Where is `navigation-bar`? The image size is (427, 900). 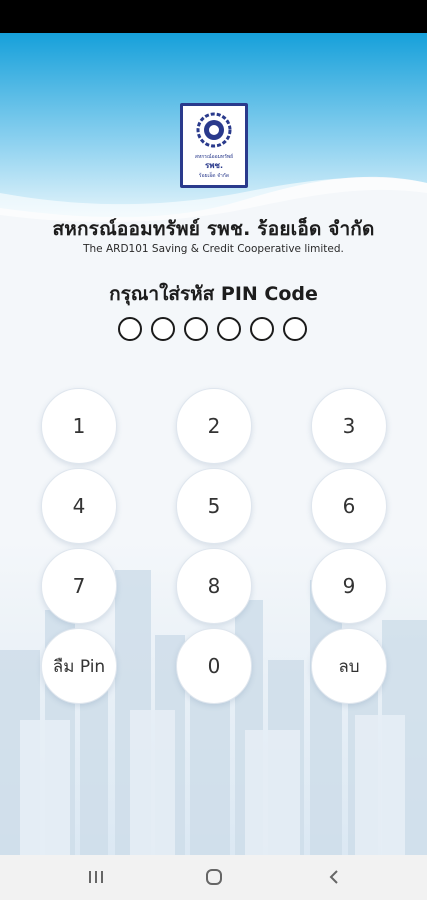 navigation-bar is located at coordinates (213, 877).